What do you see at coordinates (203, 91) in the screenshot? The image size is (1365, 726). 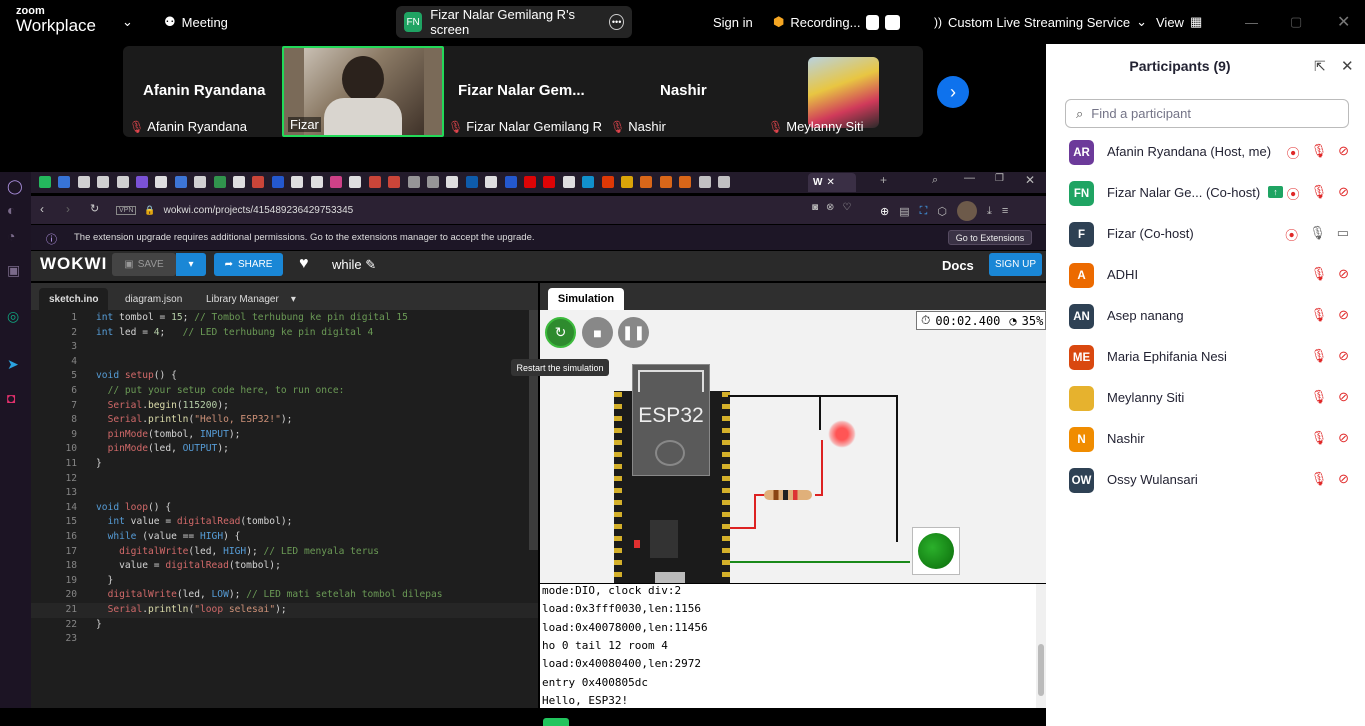 I see `video-tile: Afanin Ryandana 🎙 Afanin Ryandana` at bounding box center [203, 91].